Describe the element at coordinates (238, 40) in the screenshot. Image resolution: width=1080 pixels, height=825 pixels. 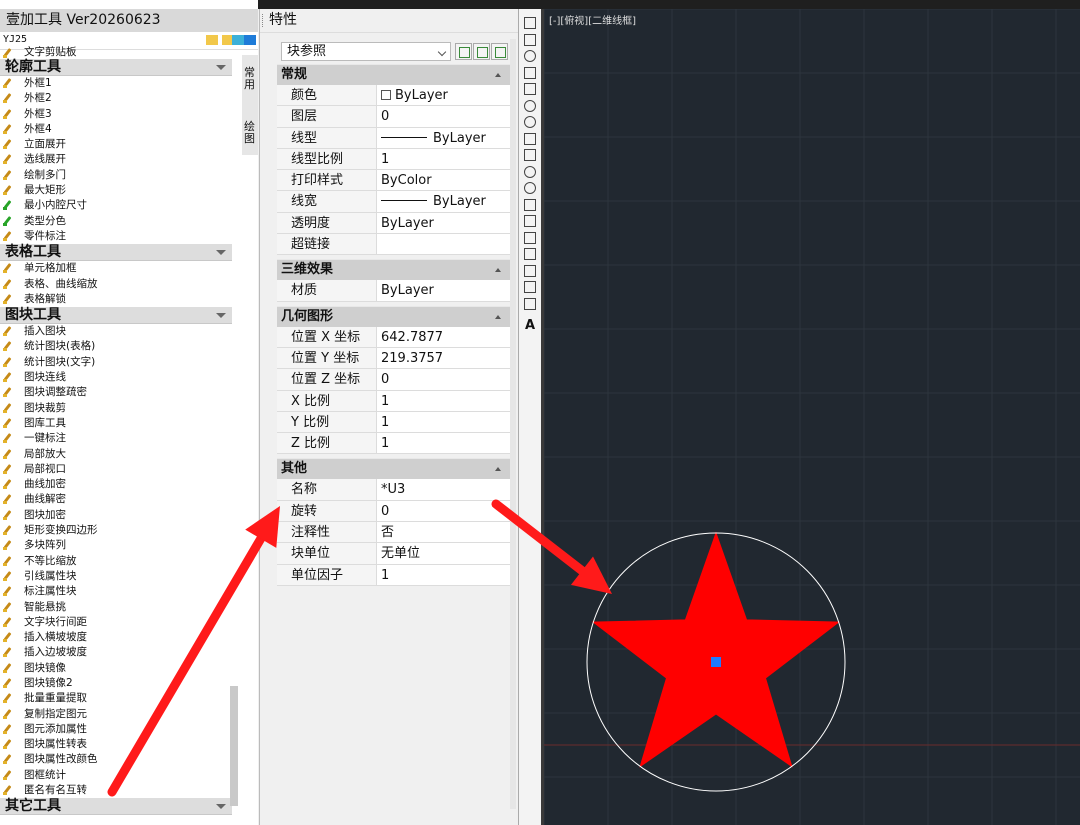
I see `edit-icon` at that location.